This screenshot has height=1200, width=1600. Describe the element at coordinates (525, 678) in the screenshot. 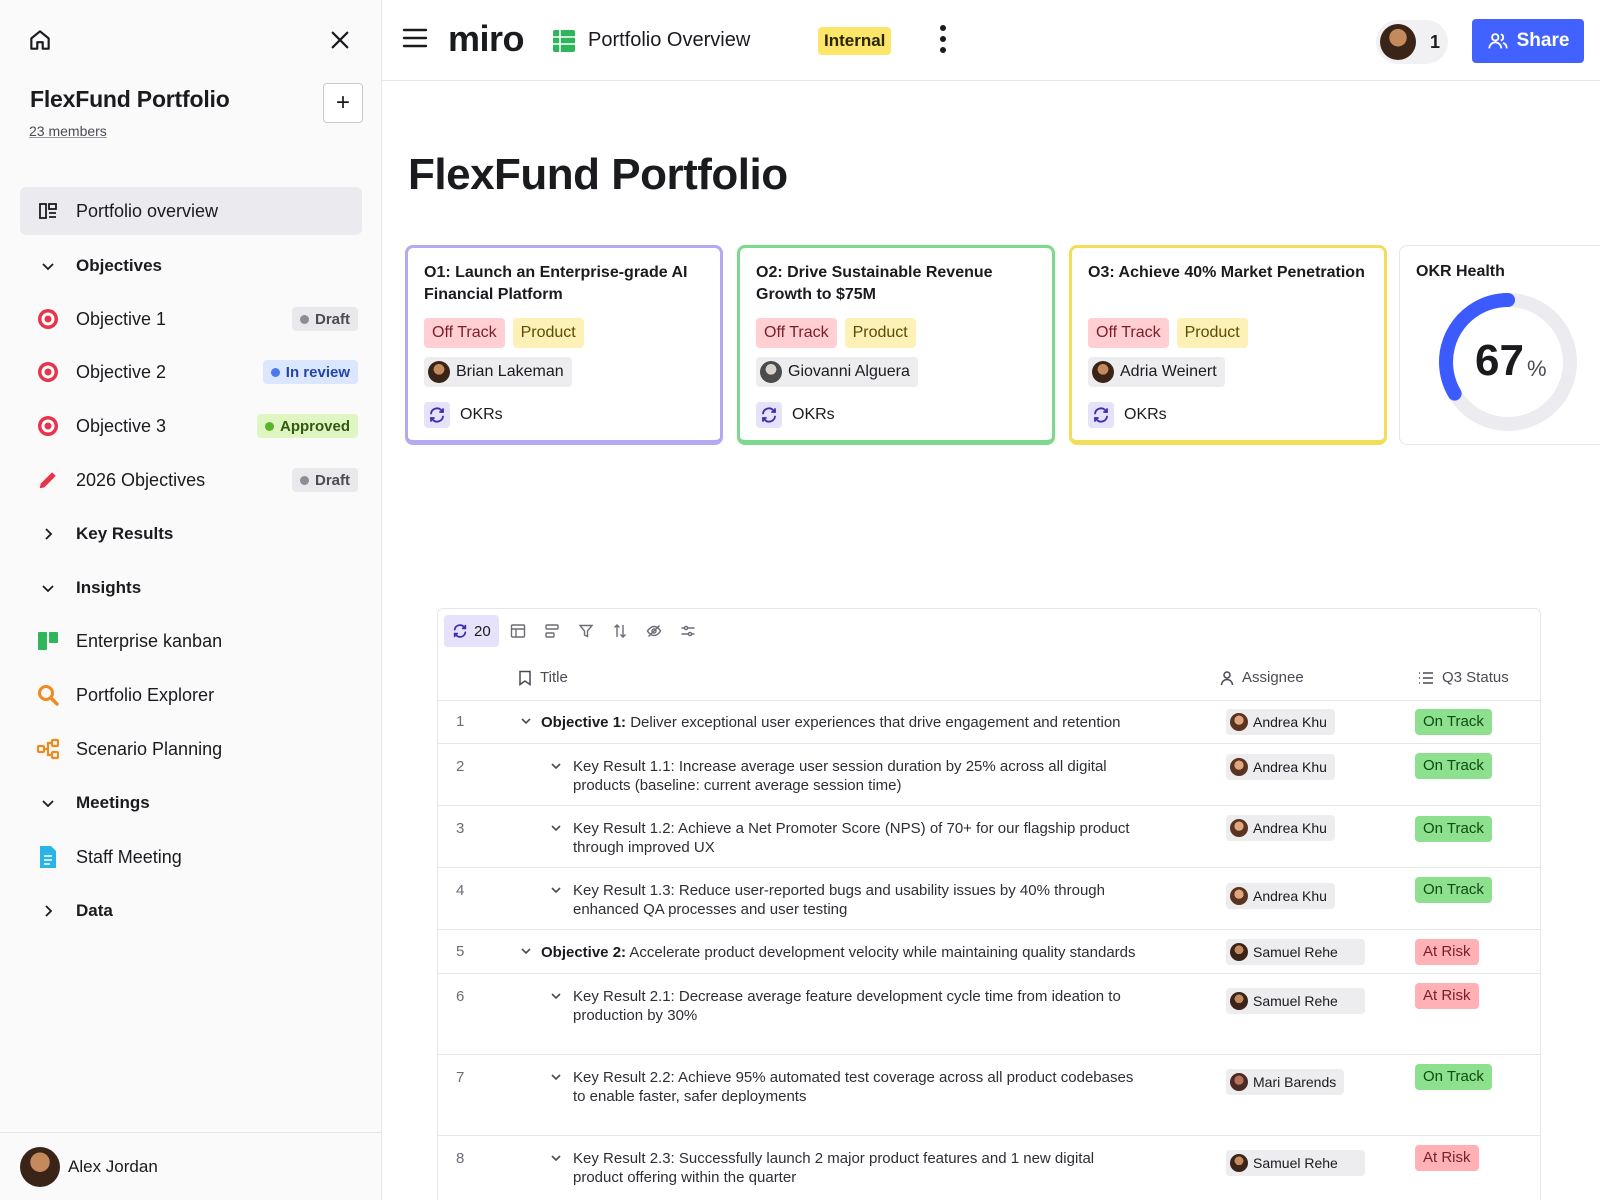

I see `bookmark-icon` at that location.